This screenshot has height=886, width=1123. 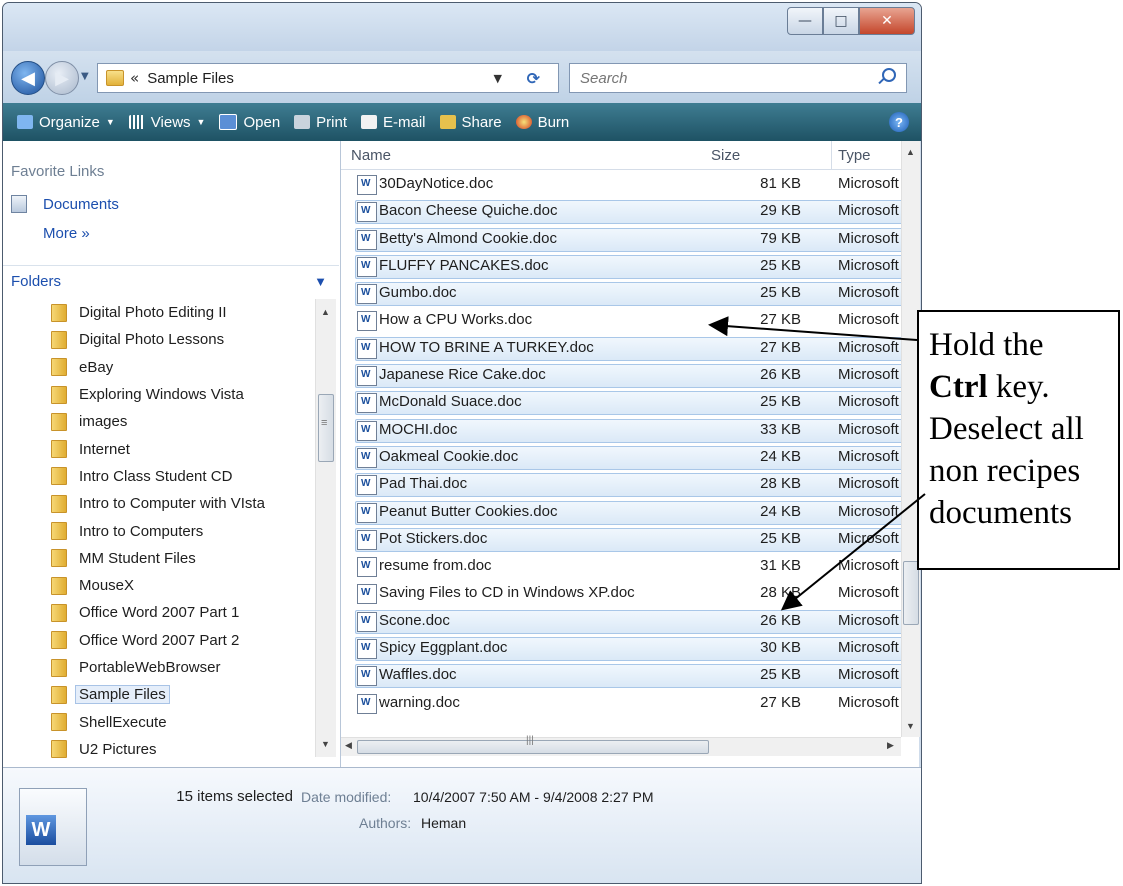 I want to click on callout-line-2: Ctrl key., so click(x=1023, y=387).